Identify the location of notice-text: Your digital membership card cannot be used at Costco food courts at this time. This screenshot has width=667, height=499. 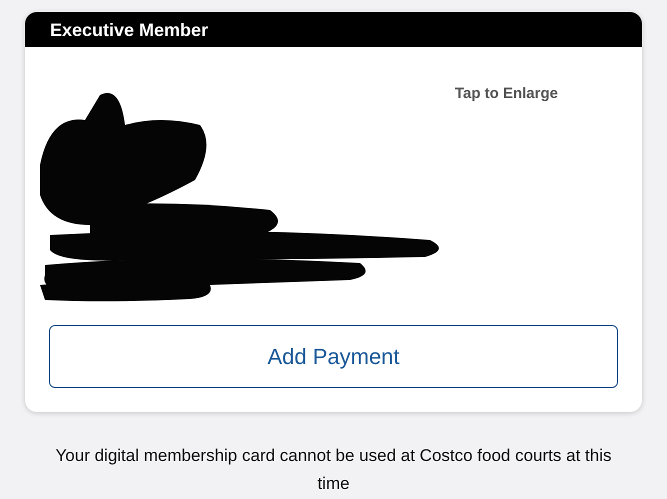
(333, 470).